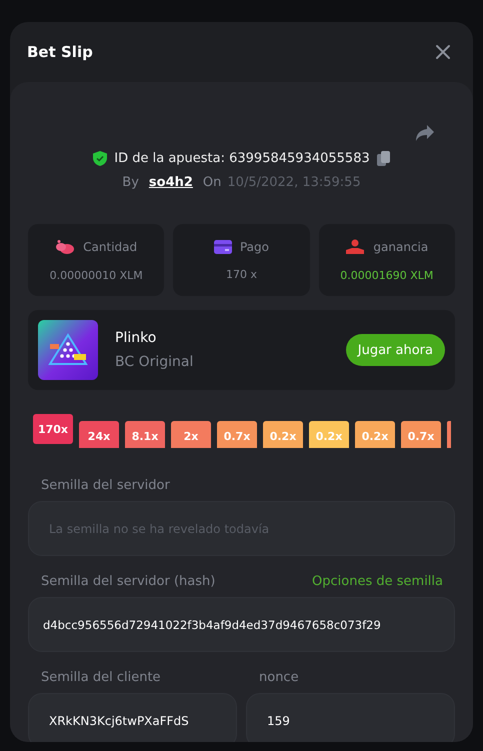 The width and height of the screenshot is (483, 751). What do you see at coordinates (377, 581) in the screenshot?
I see `seed-options-link: Opciones de semilla` at bounding box center [377, 581].